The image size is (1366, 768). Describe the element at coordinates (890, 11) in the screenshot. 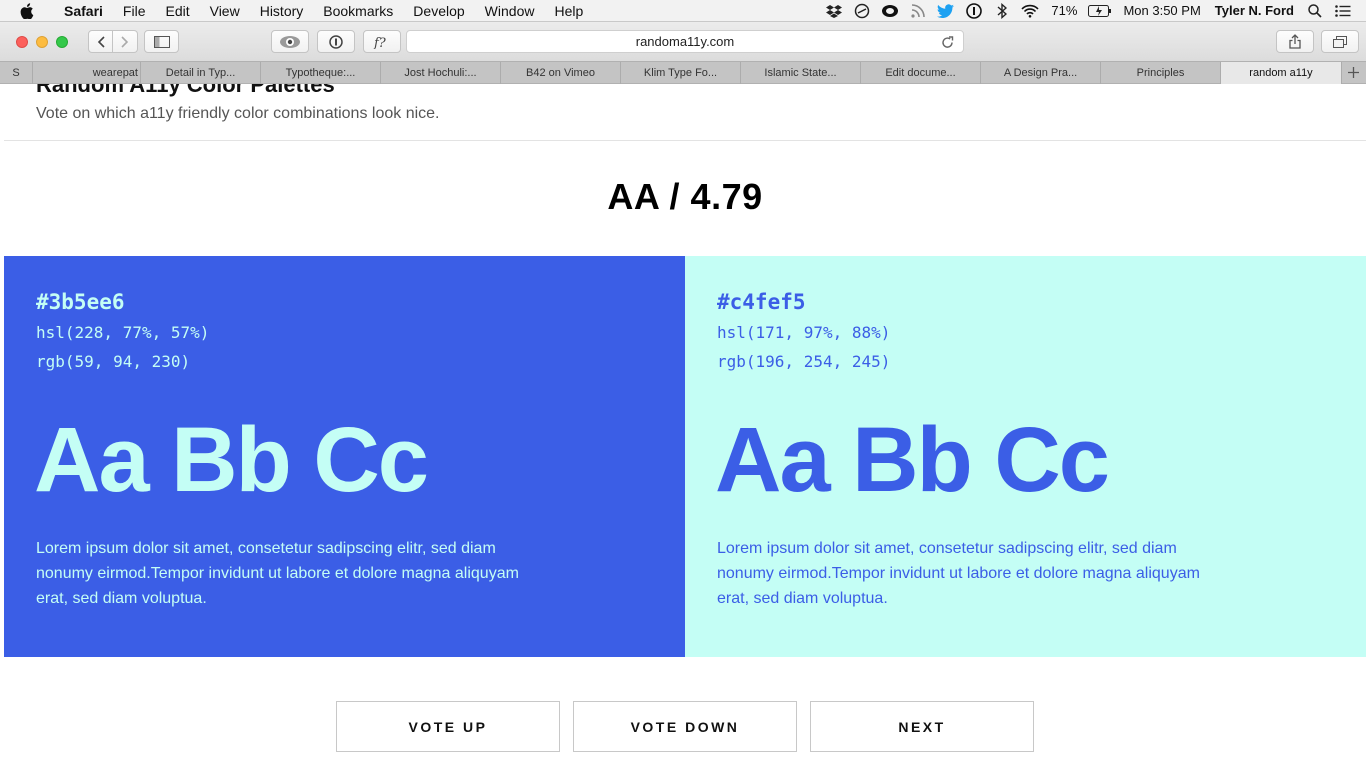

I see `creative-cloud-icon` at that location.